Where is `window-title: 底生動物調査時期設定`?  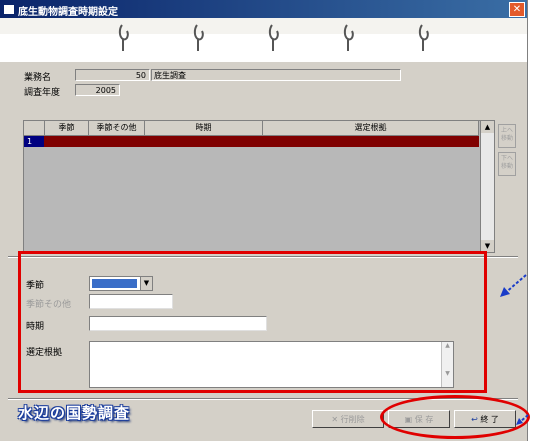
window-title: 底生動物調査時期設定 is located at coordinates (68, 12).